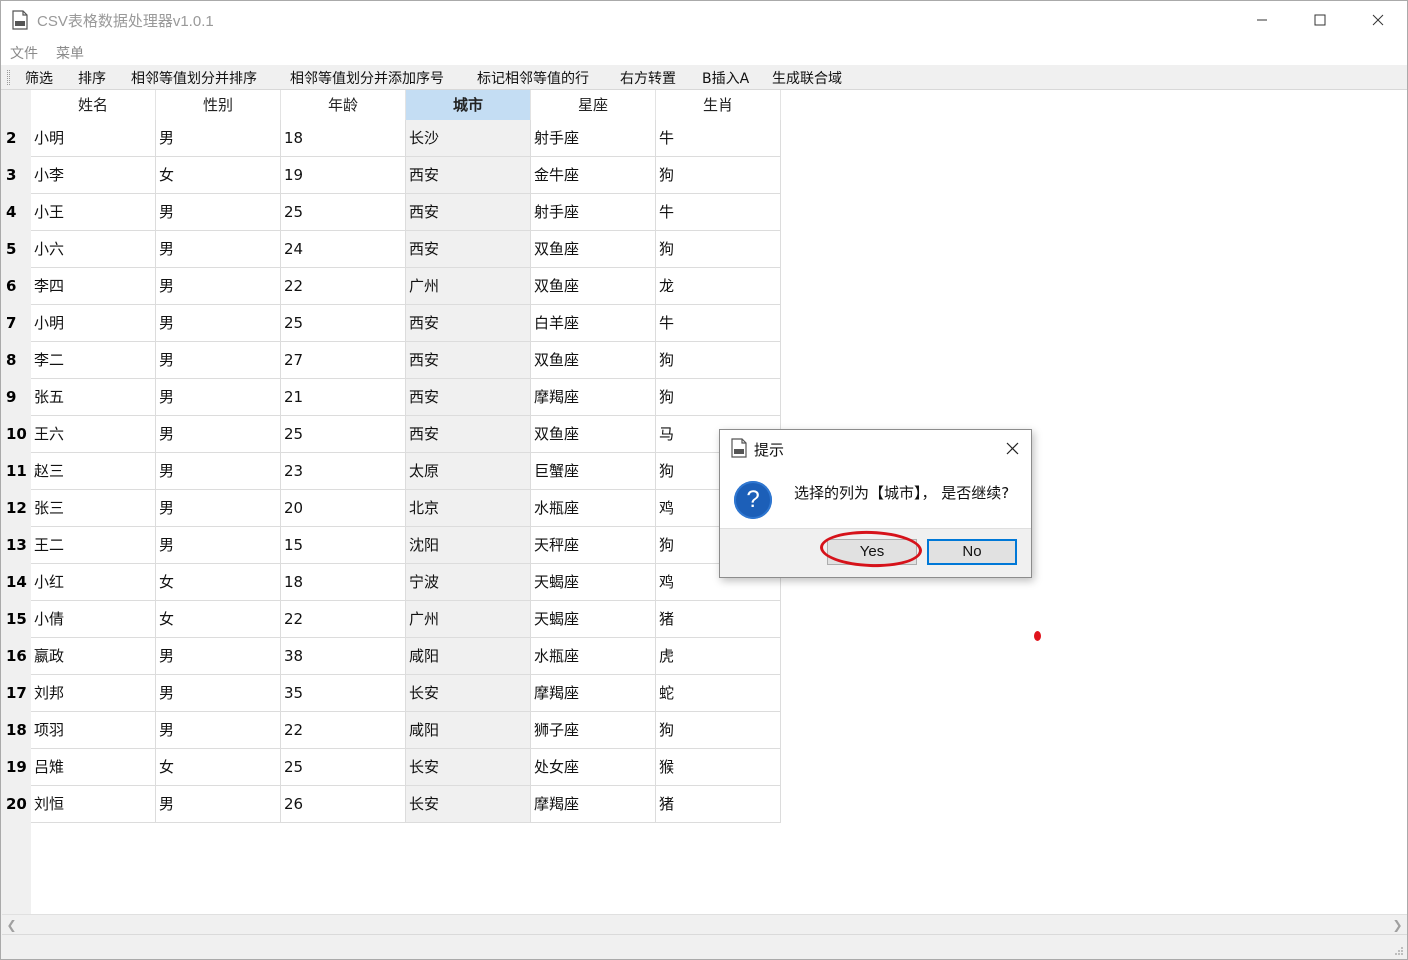 This screenshot has height=960, width=1408. What do you see at coordinates (18, 656) in the screenshot?
I see `row-number: 16` at bounding box center [18, 656].